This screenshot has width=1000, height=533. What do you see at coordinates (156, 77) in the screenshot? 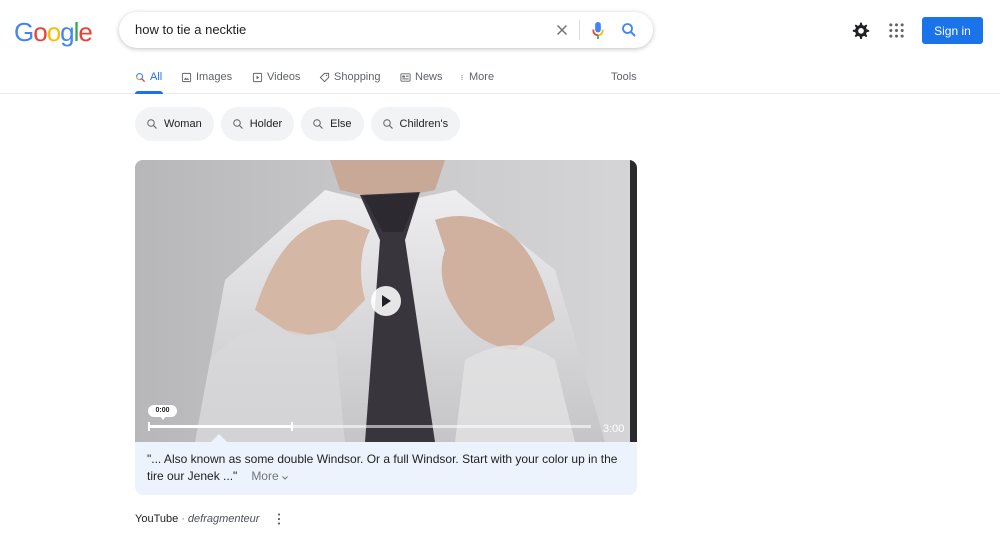
I see `tab-label: All` at bounding box center [156, 77].